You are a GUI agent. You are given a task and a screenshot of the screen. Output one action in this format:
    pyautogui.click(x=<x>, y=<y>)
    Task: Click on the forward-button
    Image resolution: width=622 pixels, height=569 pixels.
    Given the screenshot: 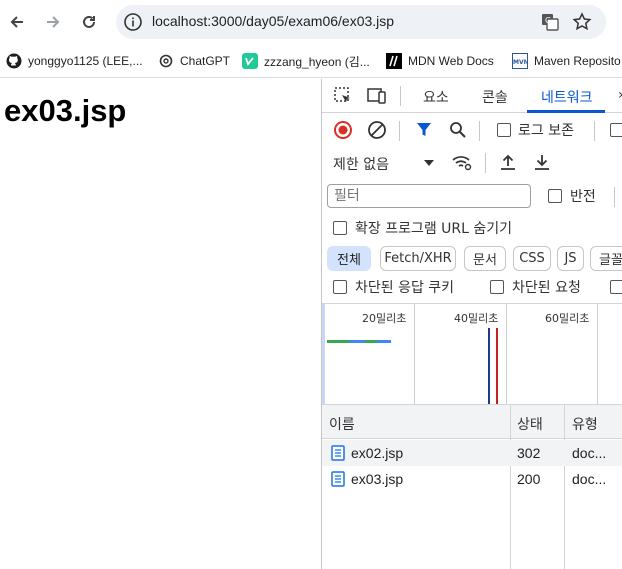 What is the action you would take?
    pyautogui.click(x=53, y=22)
    